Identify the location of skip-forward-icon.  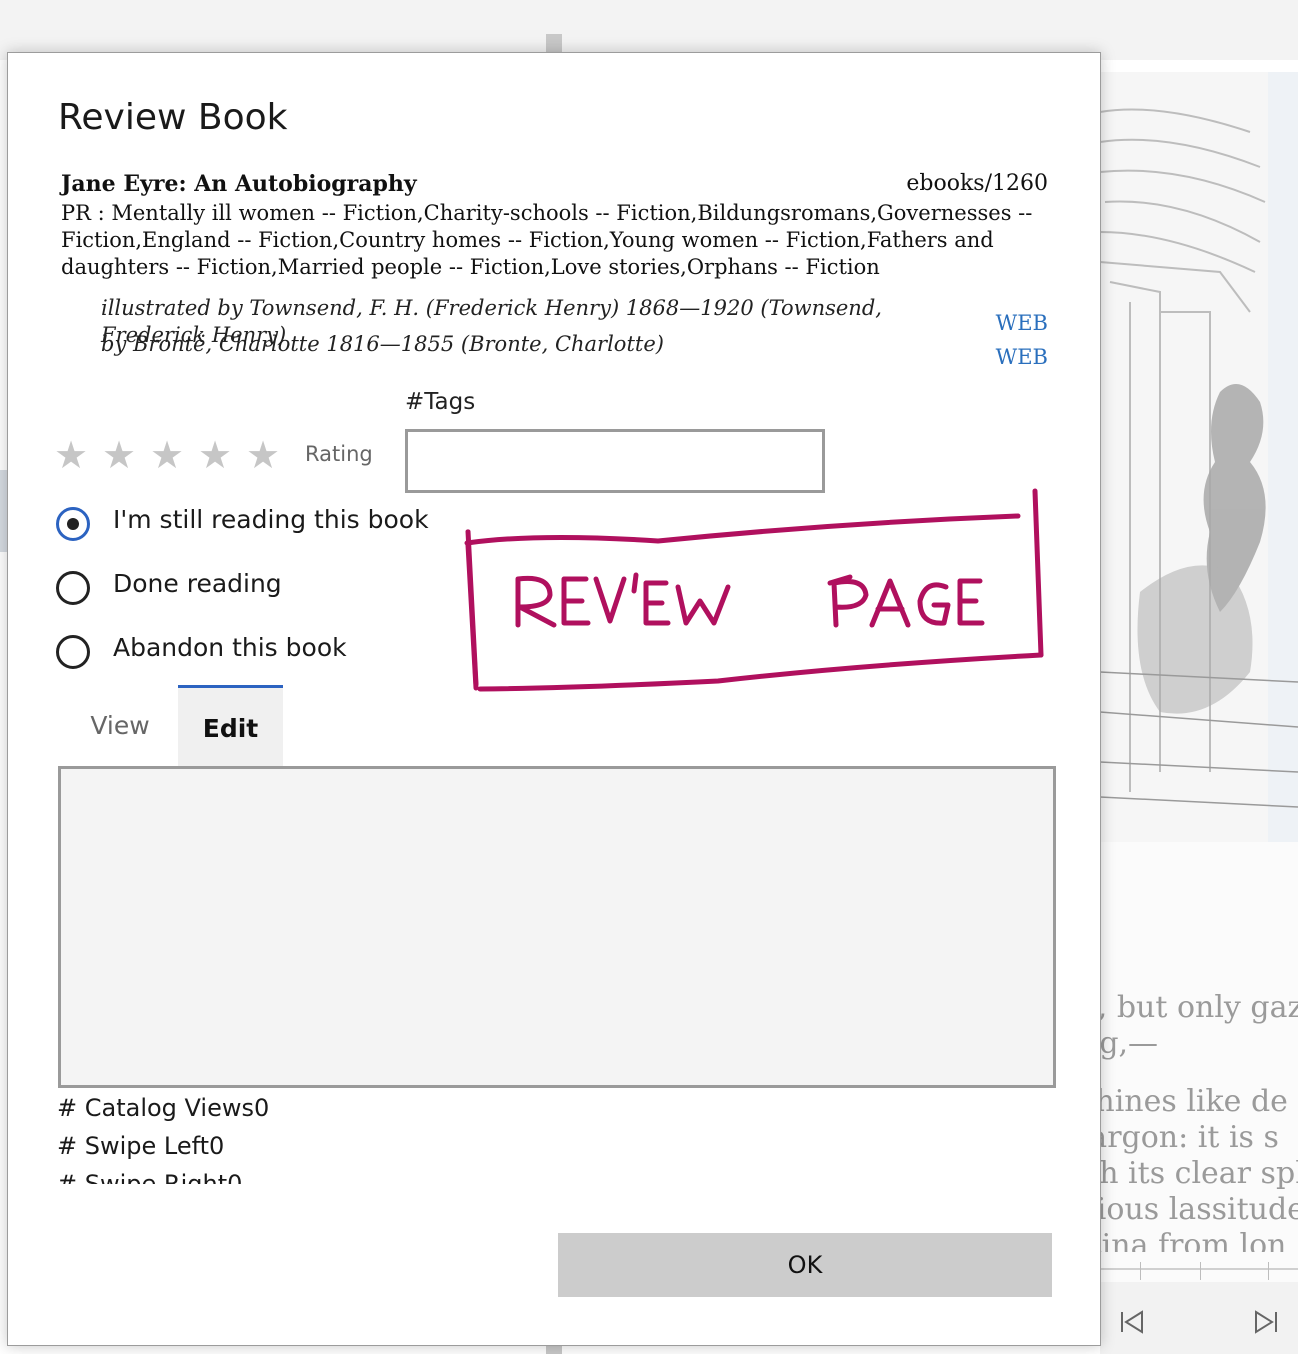
(1266, 1322).